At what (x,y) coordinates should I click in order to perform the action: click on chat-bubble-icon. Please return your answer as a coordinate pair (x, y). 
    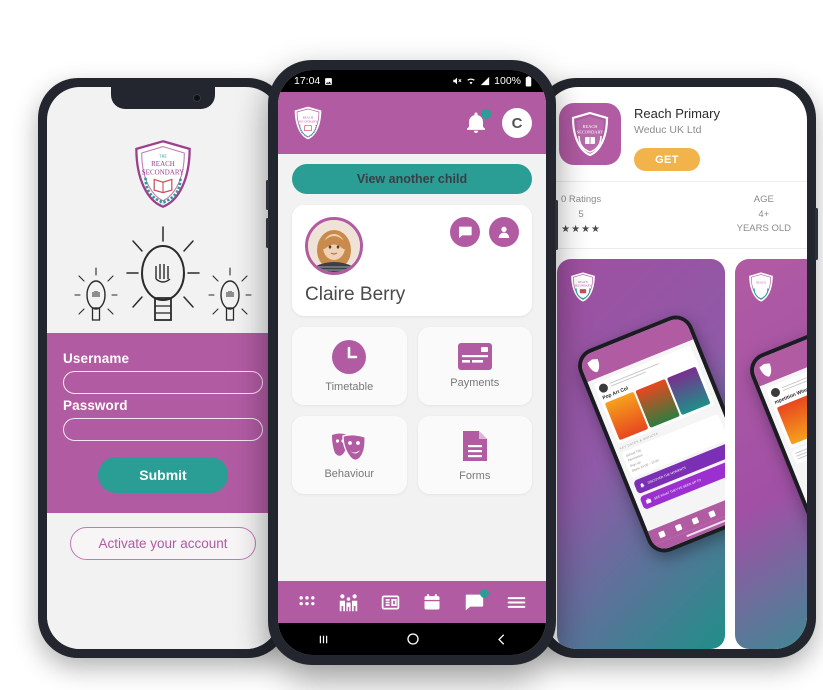
    Looking at the image, I should click on (465, 232).